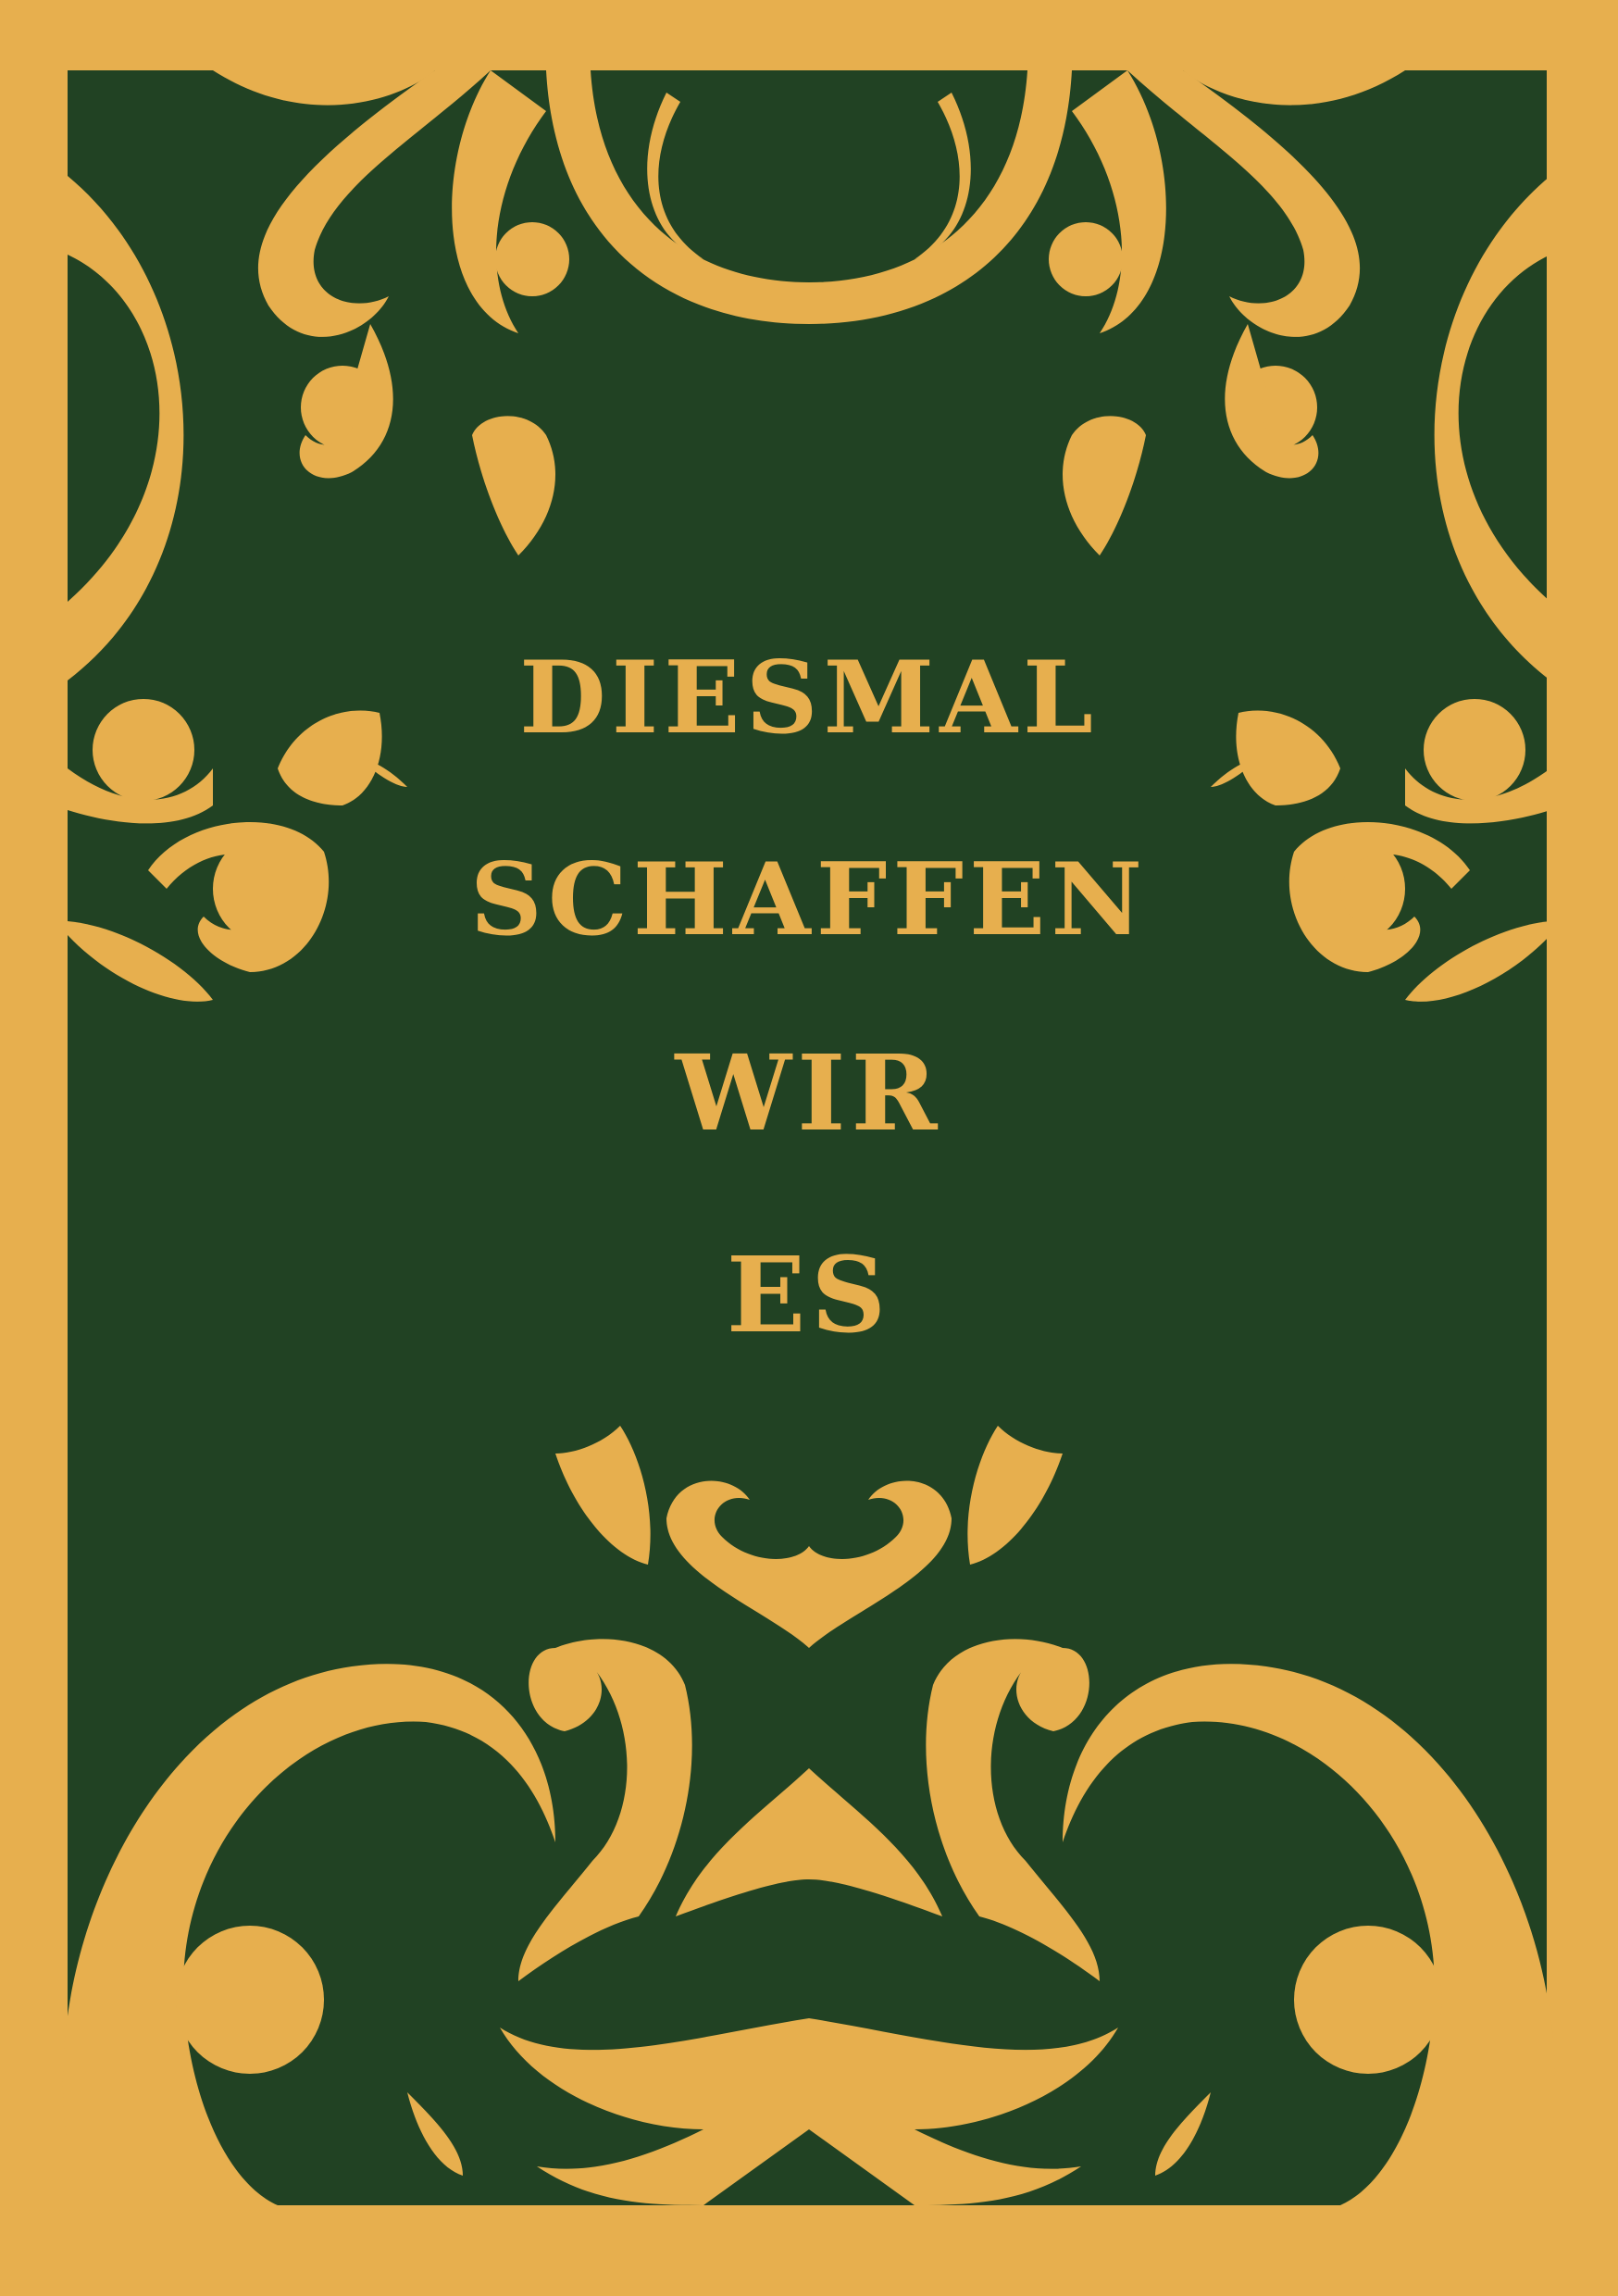 The width and height of the screenshot is (1618, 2296). Describe the element at coordinates (809, 1093) in the screenshot. I see `title-line-3: WIR` at that location.